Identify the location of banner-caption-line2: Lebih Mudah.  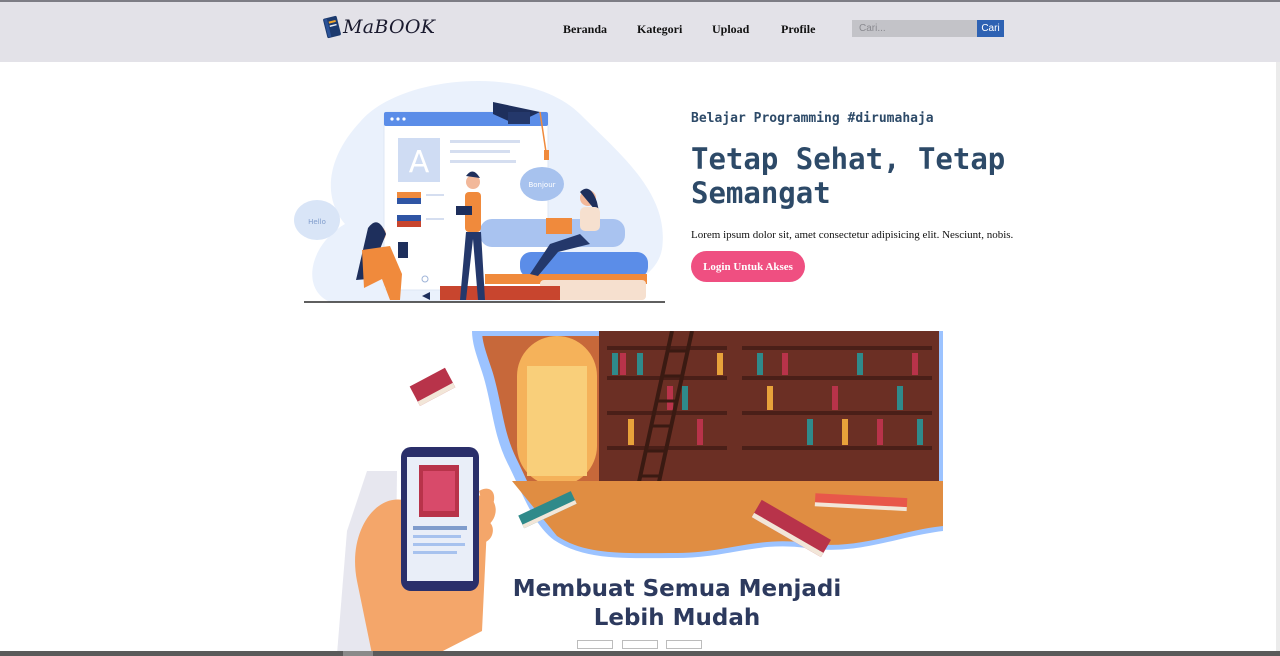
(677, 618).